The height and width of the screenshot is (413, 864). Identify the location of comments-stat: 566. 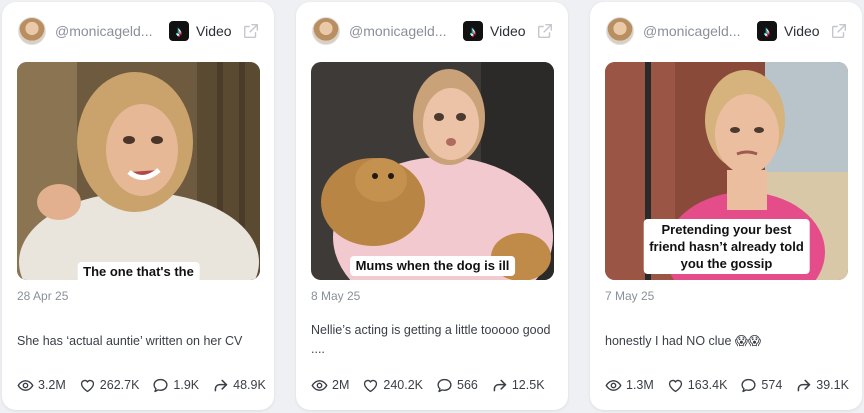
(457, 385).